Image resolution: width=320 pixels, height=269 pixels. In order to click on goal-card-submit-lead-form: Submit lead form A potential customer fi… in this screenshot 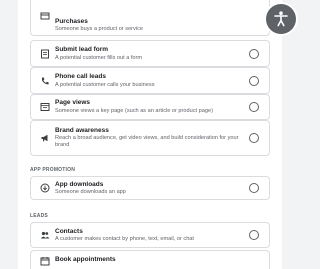, I will do `click(150, 53)`.